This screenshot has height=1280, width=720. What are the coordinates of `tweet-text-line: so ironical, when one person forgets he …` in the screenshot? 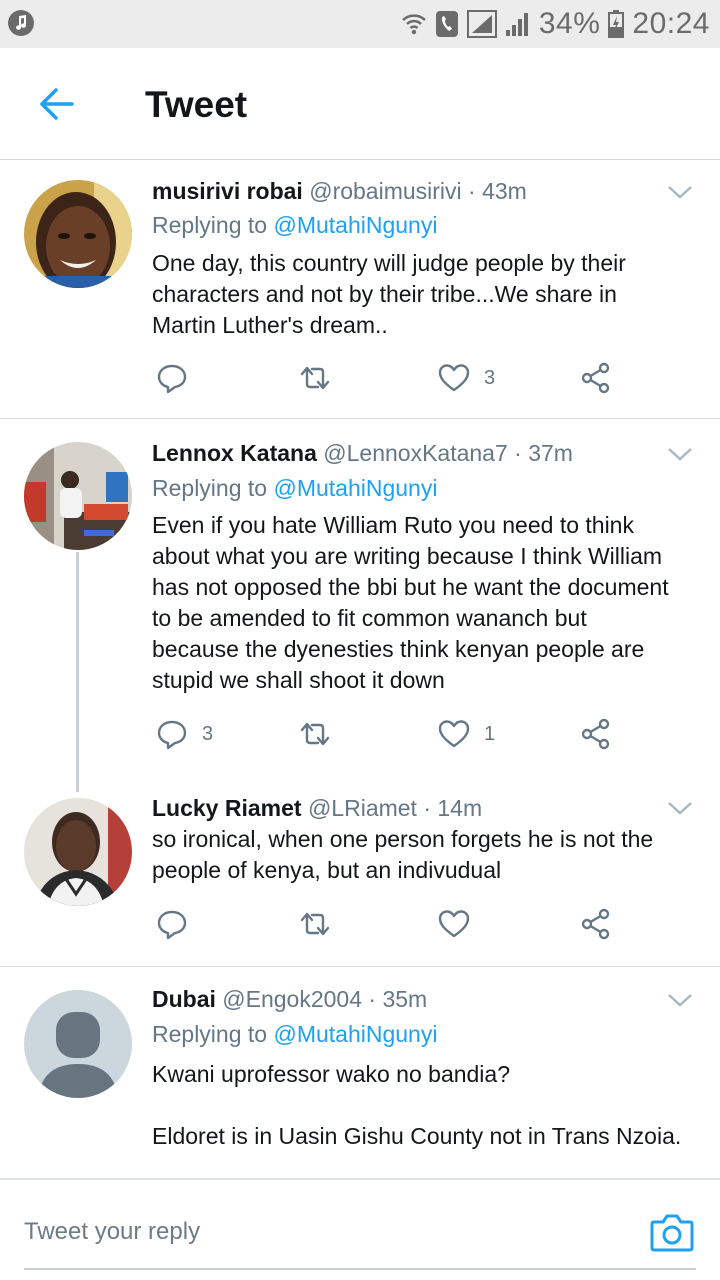 It's located at (403, 839).